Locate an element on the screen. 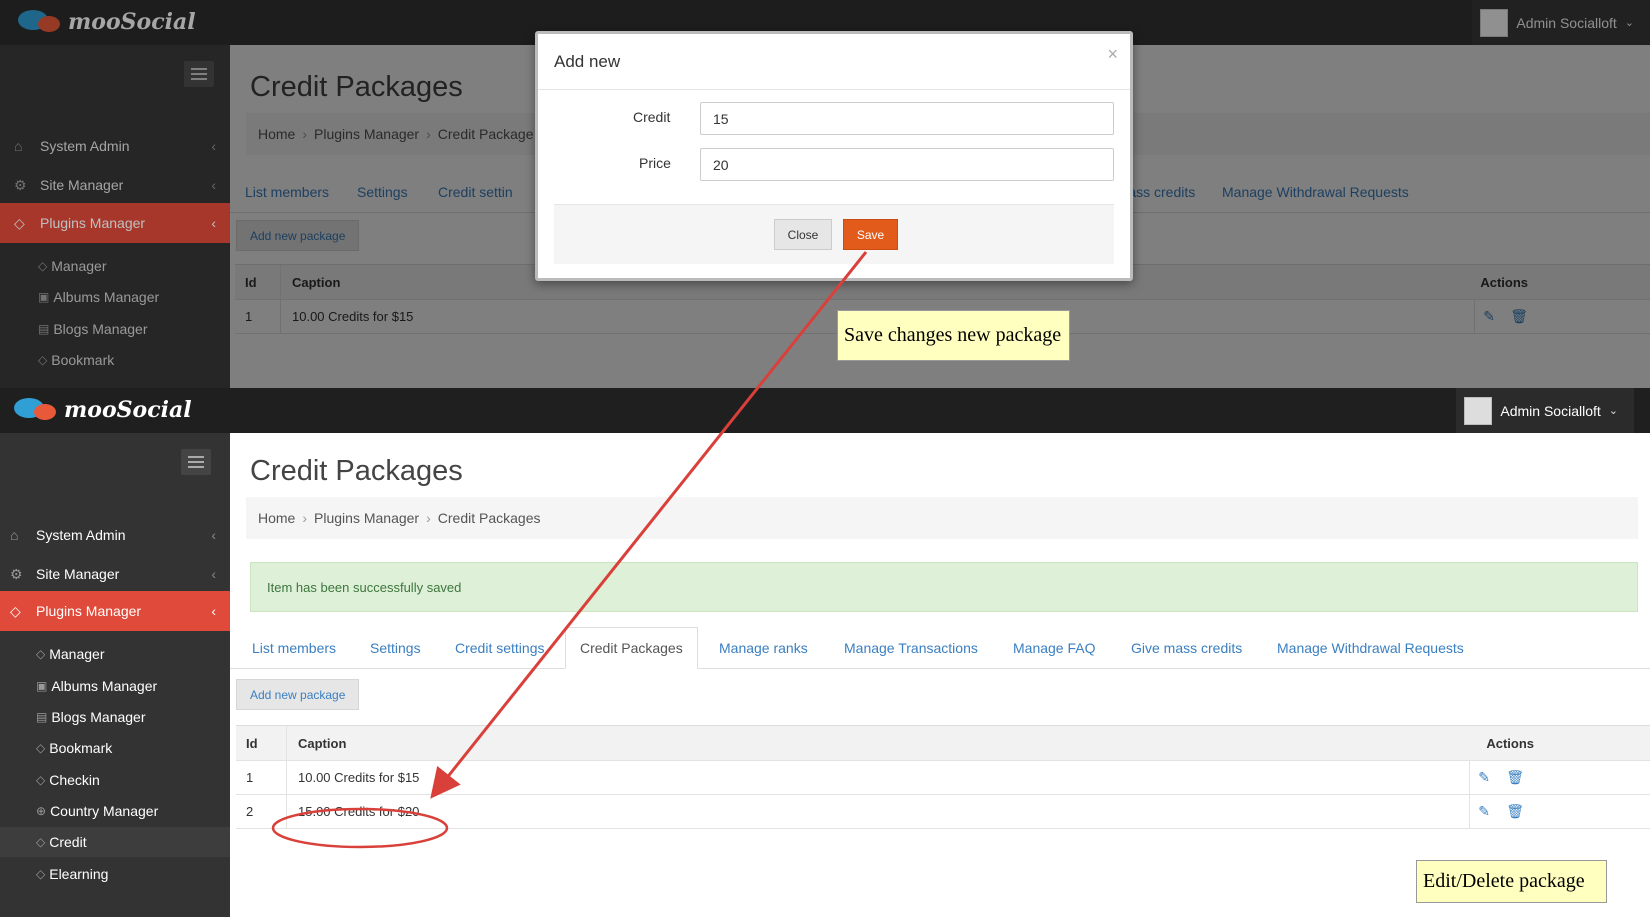  add-new-modal: Add new × Credit Price Close Save is located at coordinates (834, 156).